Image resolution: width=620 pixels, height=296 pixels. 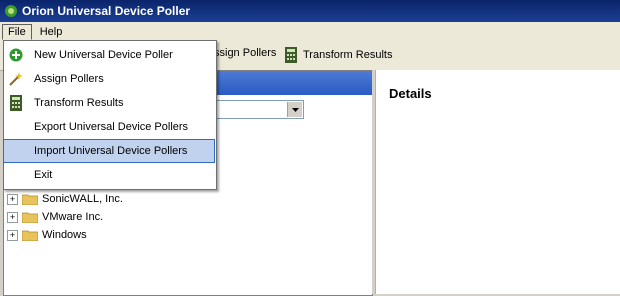 I want to click on plus-icon, so click(x=16, y=55).